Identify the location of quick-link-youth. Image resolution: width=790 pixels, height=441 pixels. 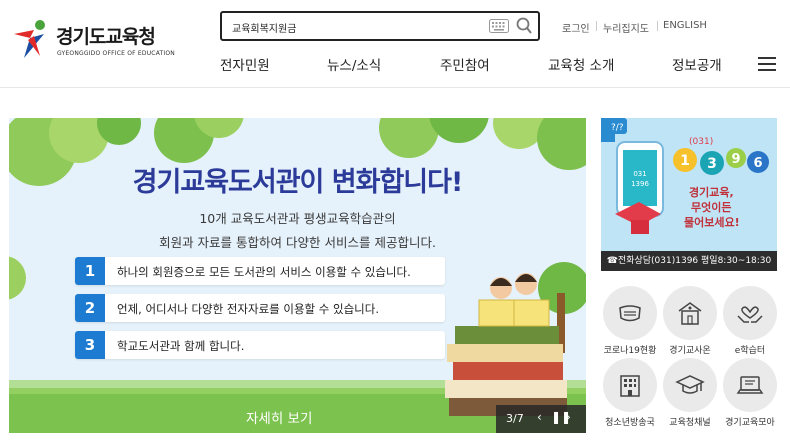
(630, 385).